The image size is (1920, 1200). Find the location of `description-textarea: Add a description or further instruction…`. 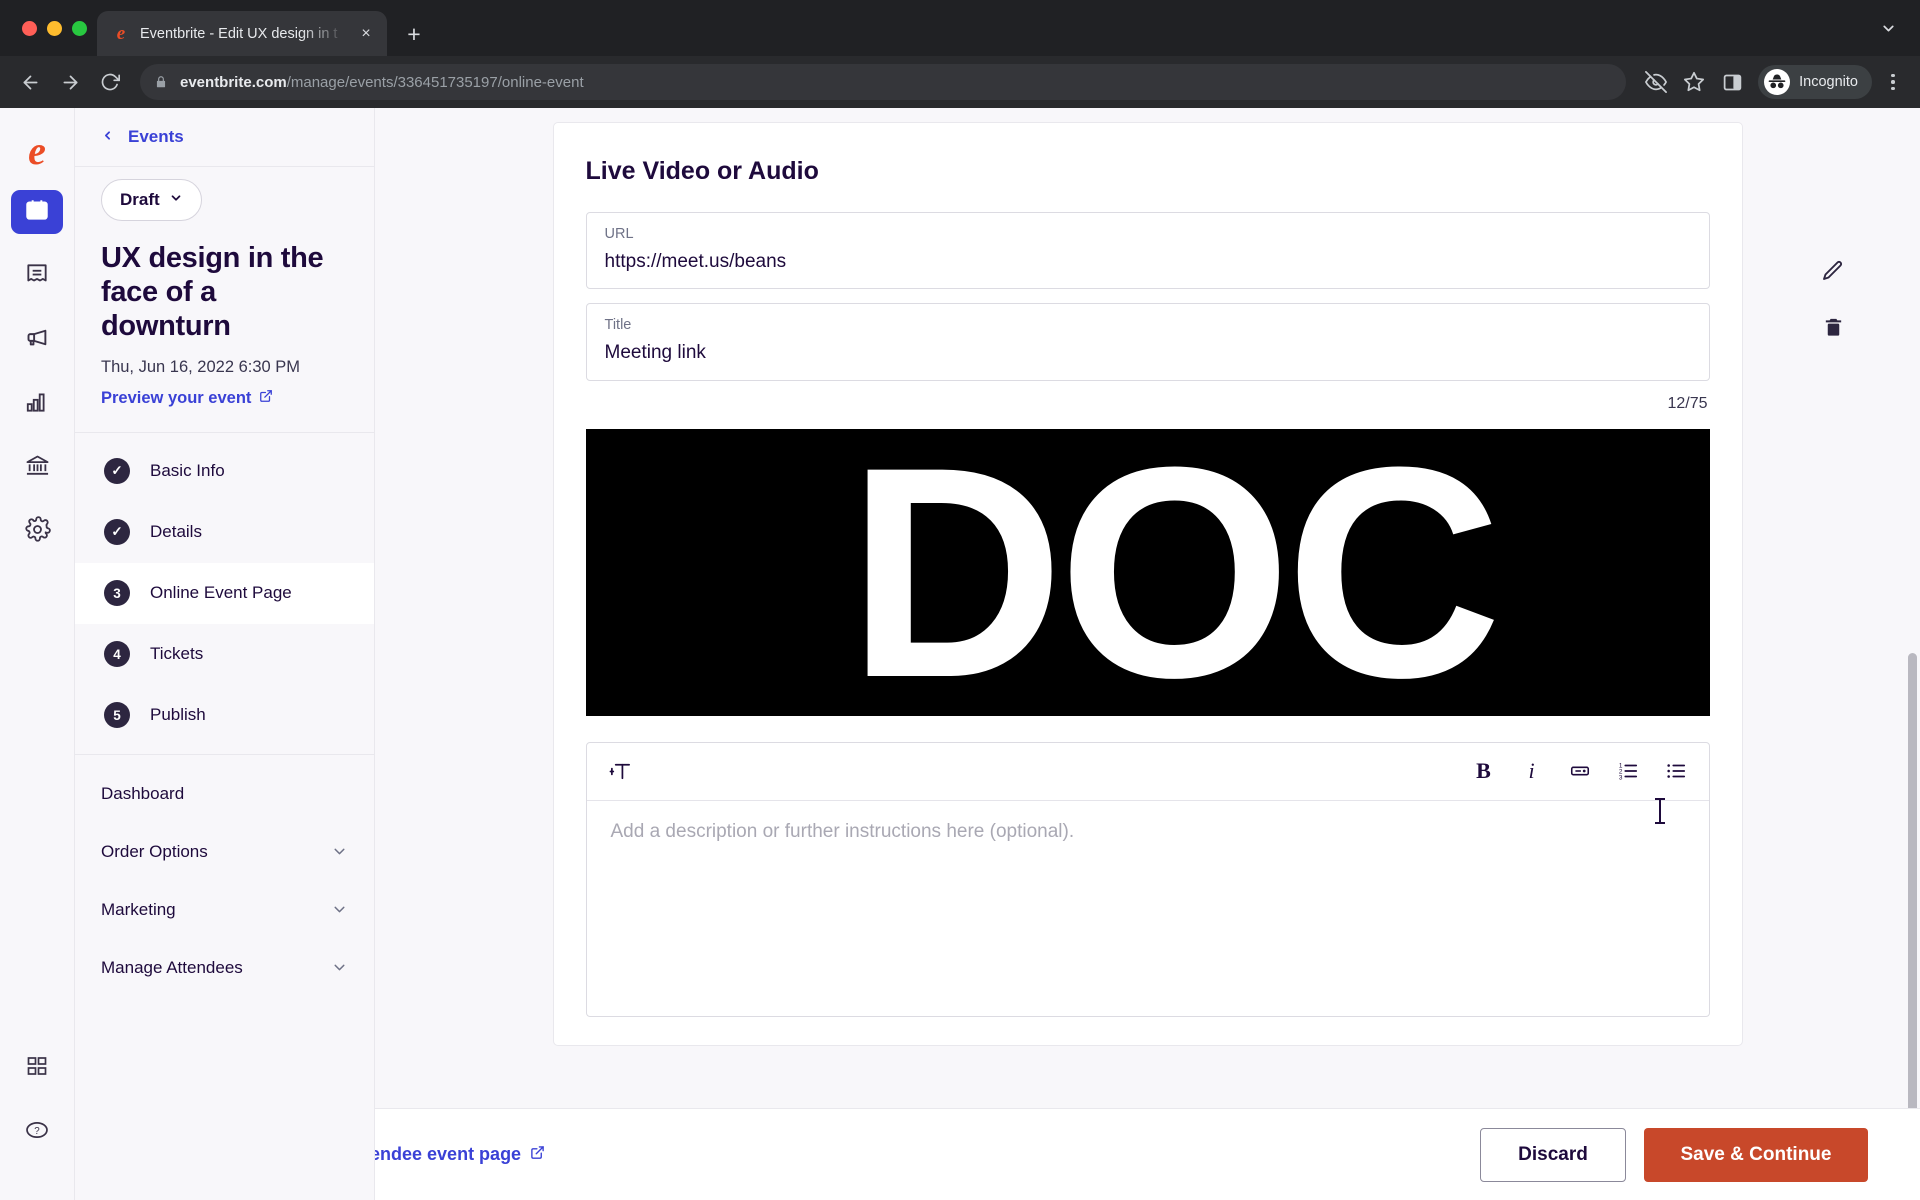

description-textarea: Add a description or further instruction… is located at coordinates (1148, 908).